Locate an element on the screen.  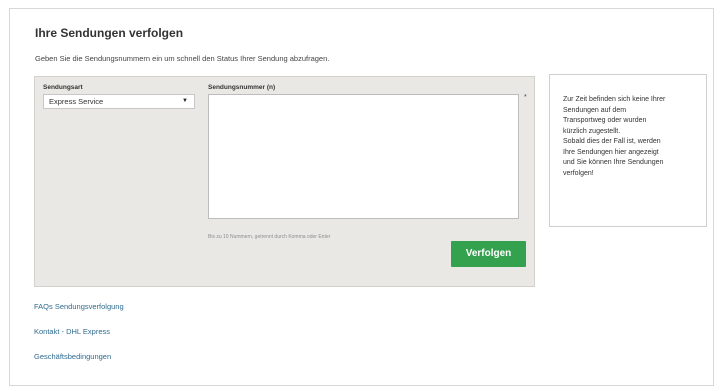
terms-link: Geschäftsbedingungen is located at coordinates (72, 356).